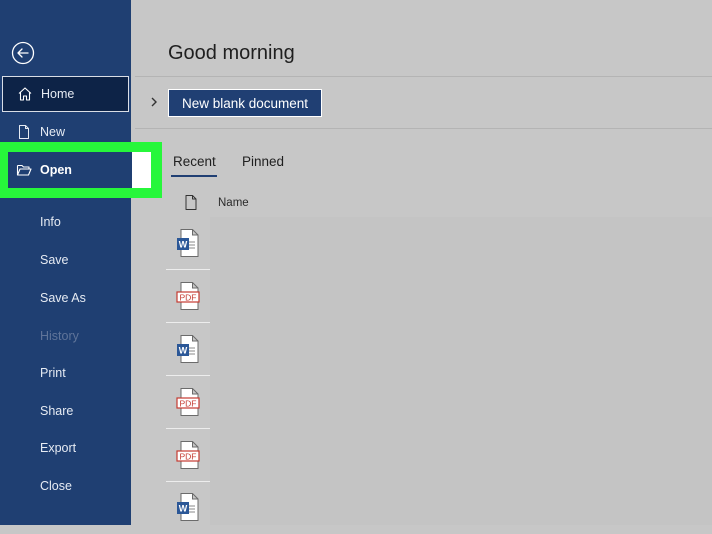  What do you see at coordinates (54, 260) in the screenshot?
I see `sidebar-item-label: Save` at bounding box center [54, 260].